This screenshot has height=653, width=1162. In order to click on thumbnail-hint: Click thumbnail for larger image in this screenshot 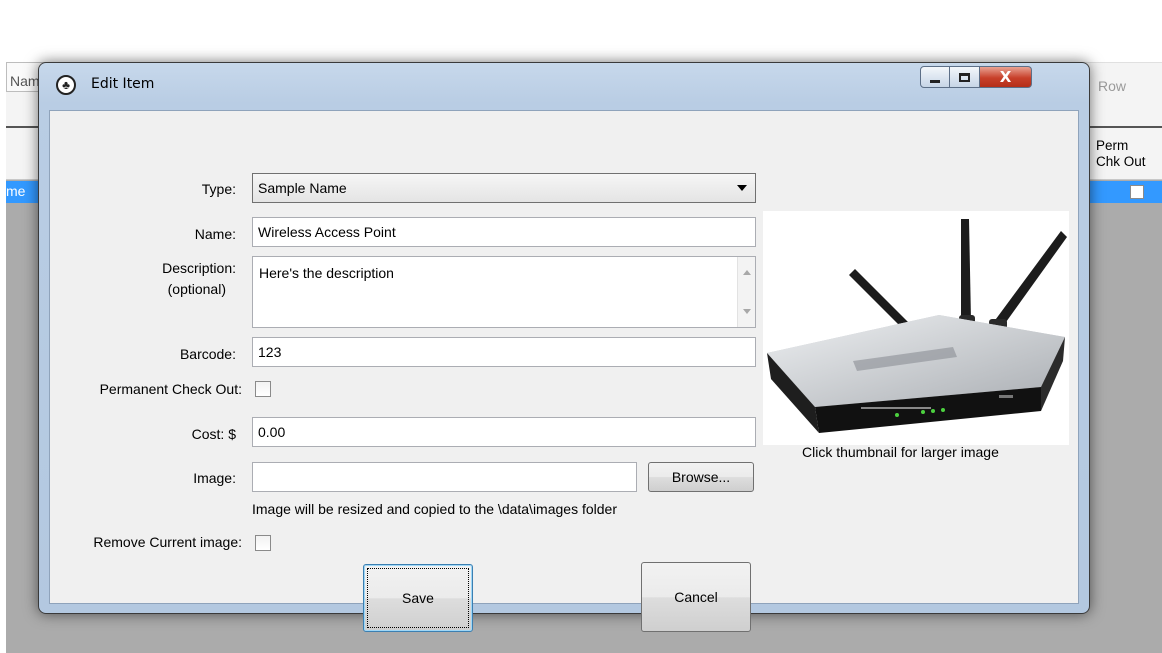, I will do `click(900, 452)`.